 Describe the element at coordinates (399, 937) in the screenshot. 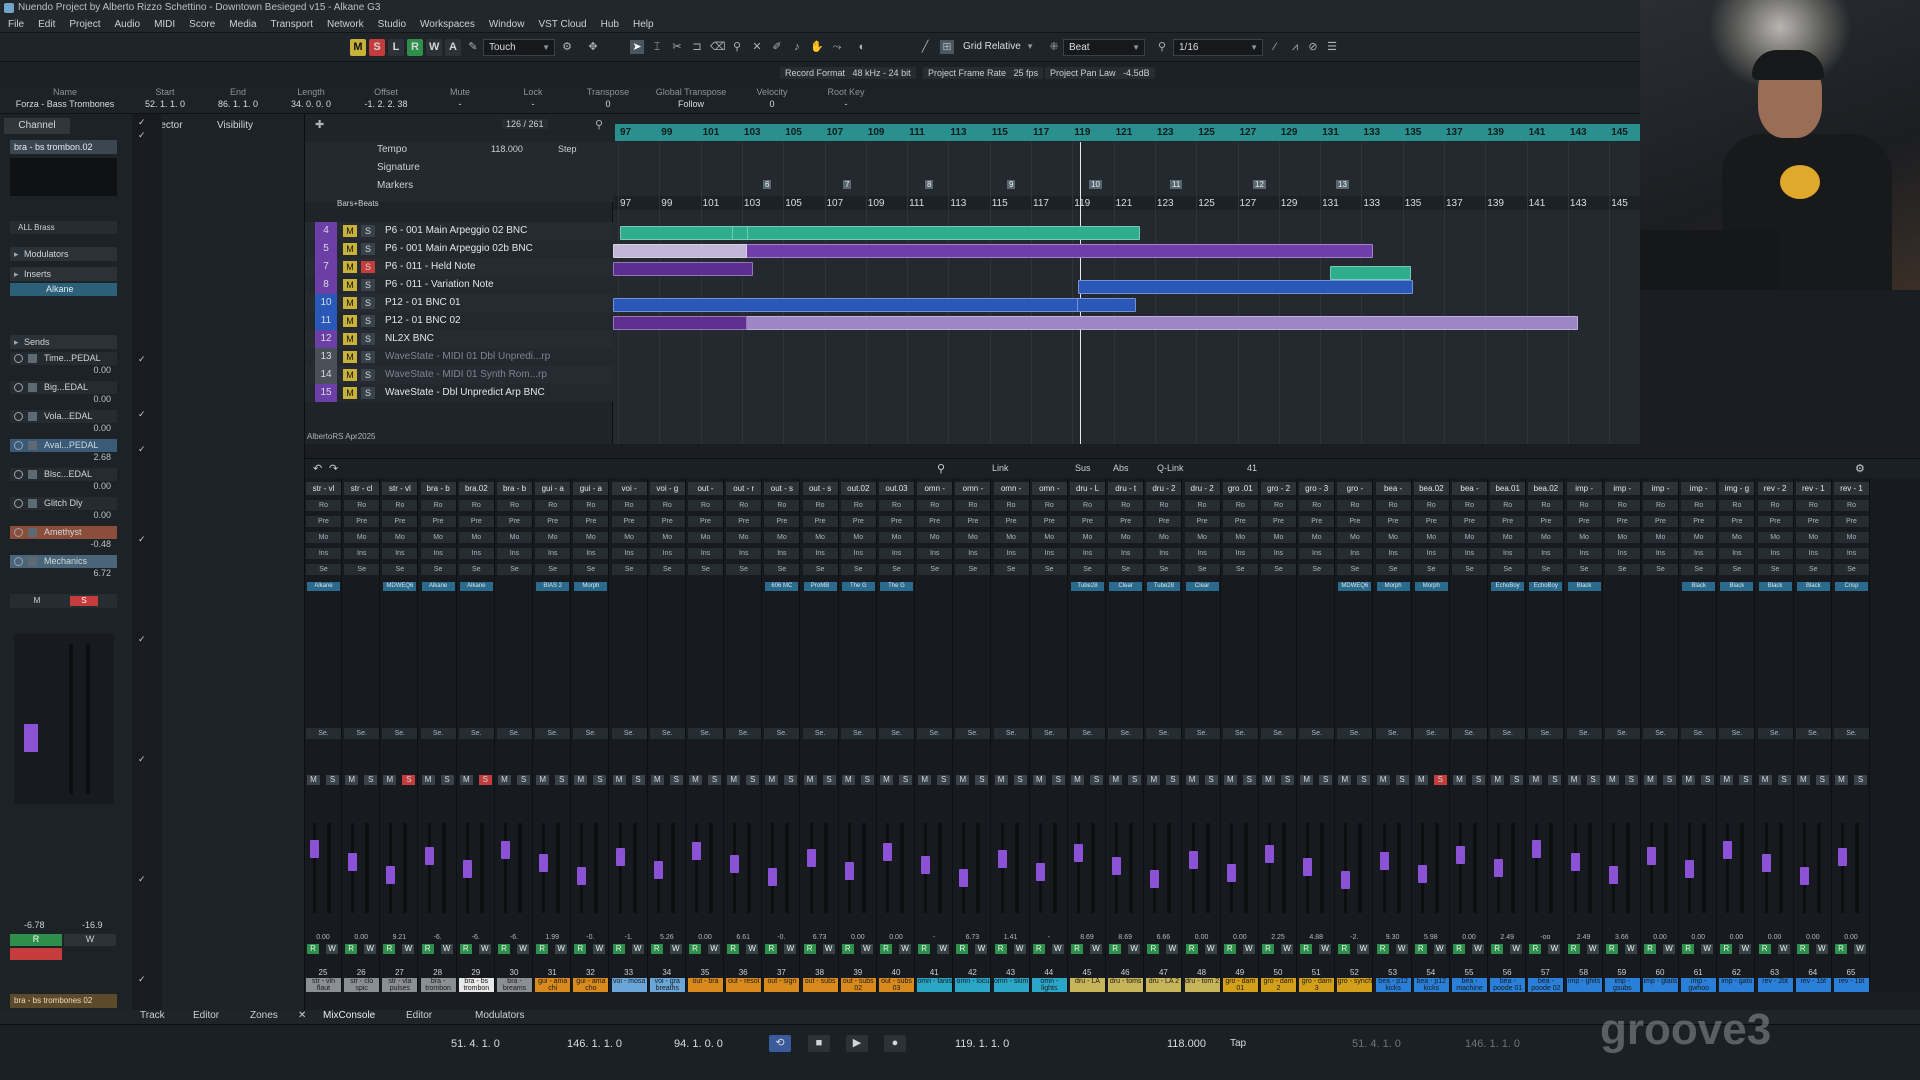

I see `volume-value: 9.21` at that location.